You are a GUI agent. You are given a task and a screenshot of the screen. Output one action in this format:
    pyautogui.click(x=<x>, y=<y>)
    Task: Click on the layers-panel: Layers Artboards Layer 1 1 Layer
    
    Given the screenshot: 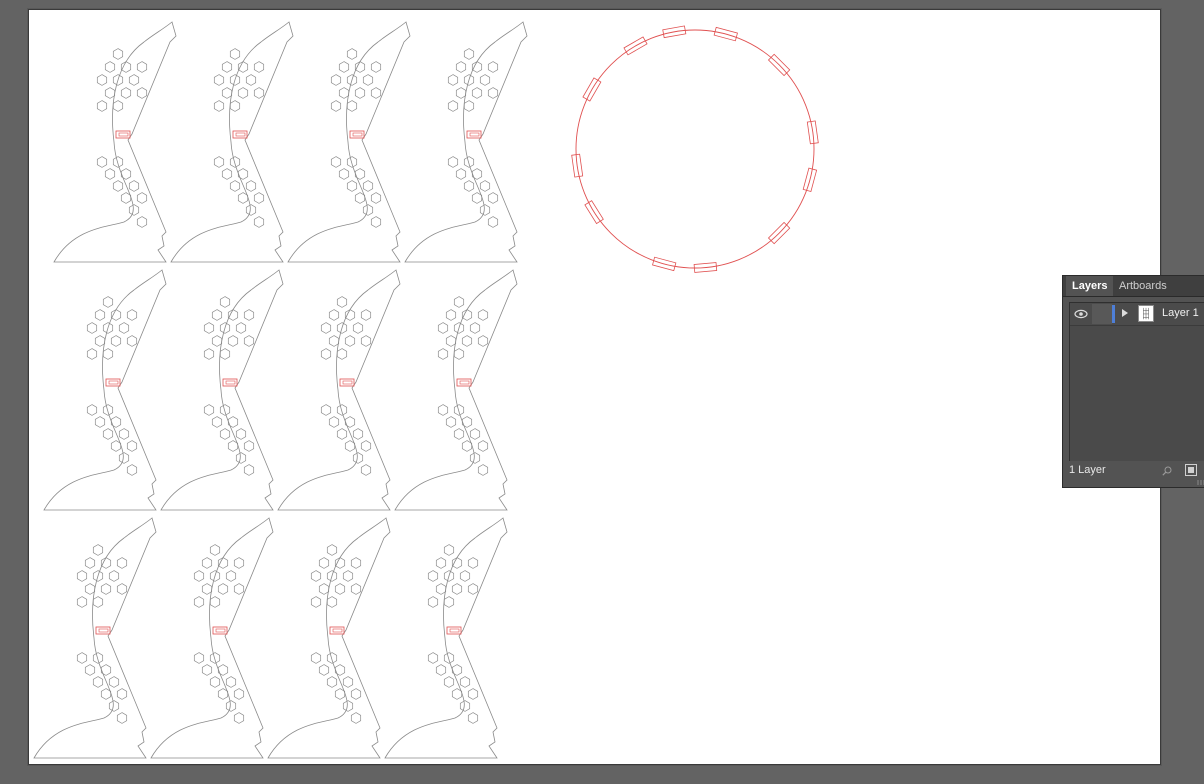 What is the action you would take?
    pyautogui.click(x=1133, y=381)
    